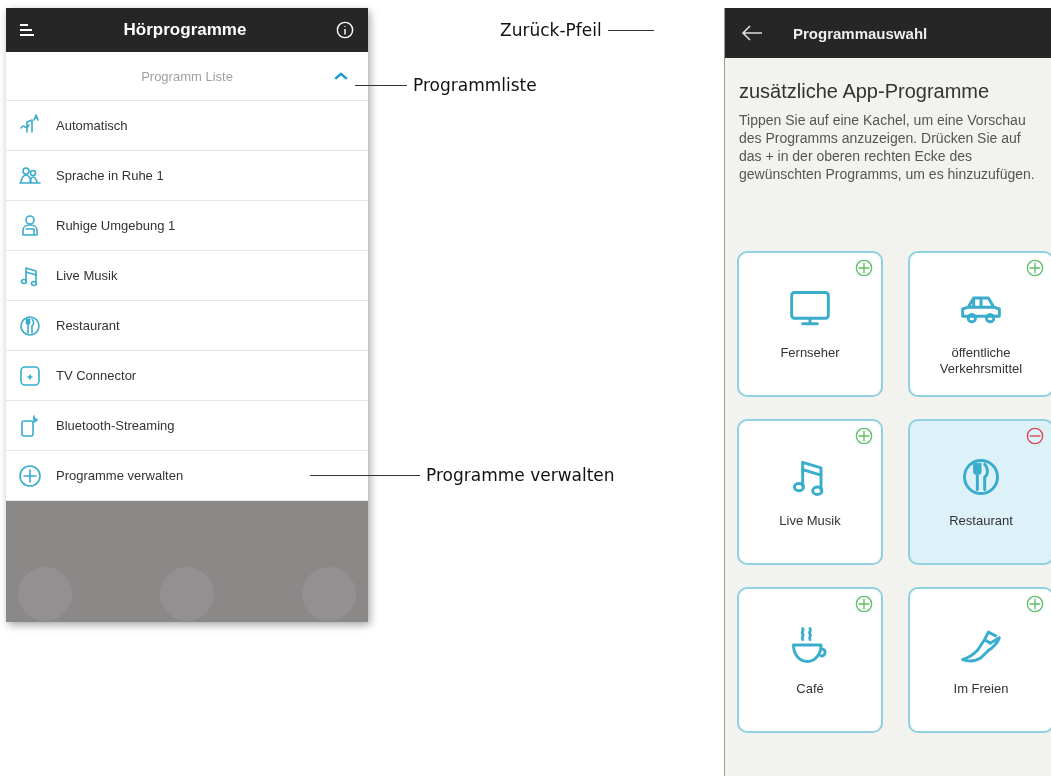 The height and width of the screenshot is (776, 1051). Describe the element at coordinates (187, 376) in the screenshot. I see `program-list-item: TV Connector` at that location.